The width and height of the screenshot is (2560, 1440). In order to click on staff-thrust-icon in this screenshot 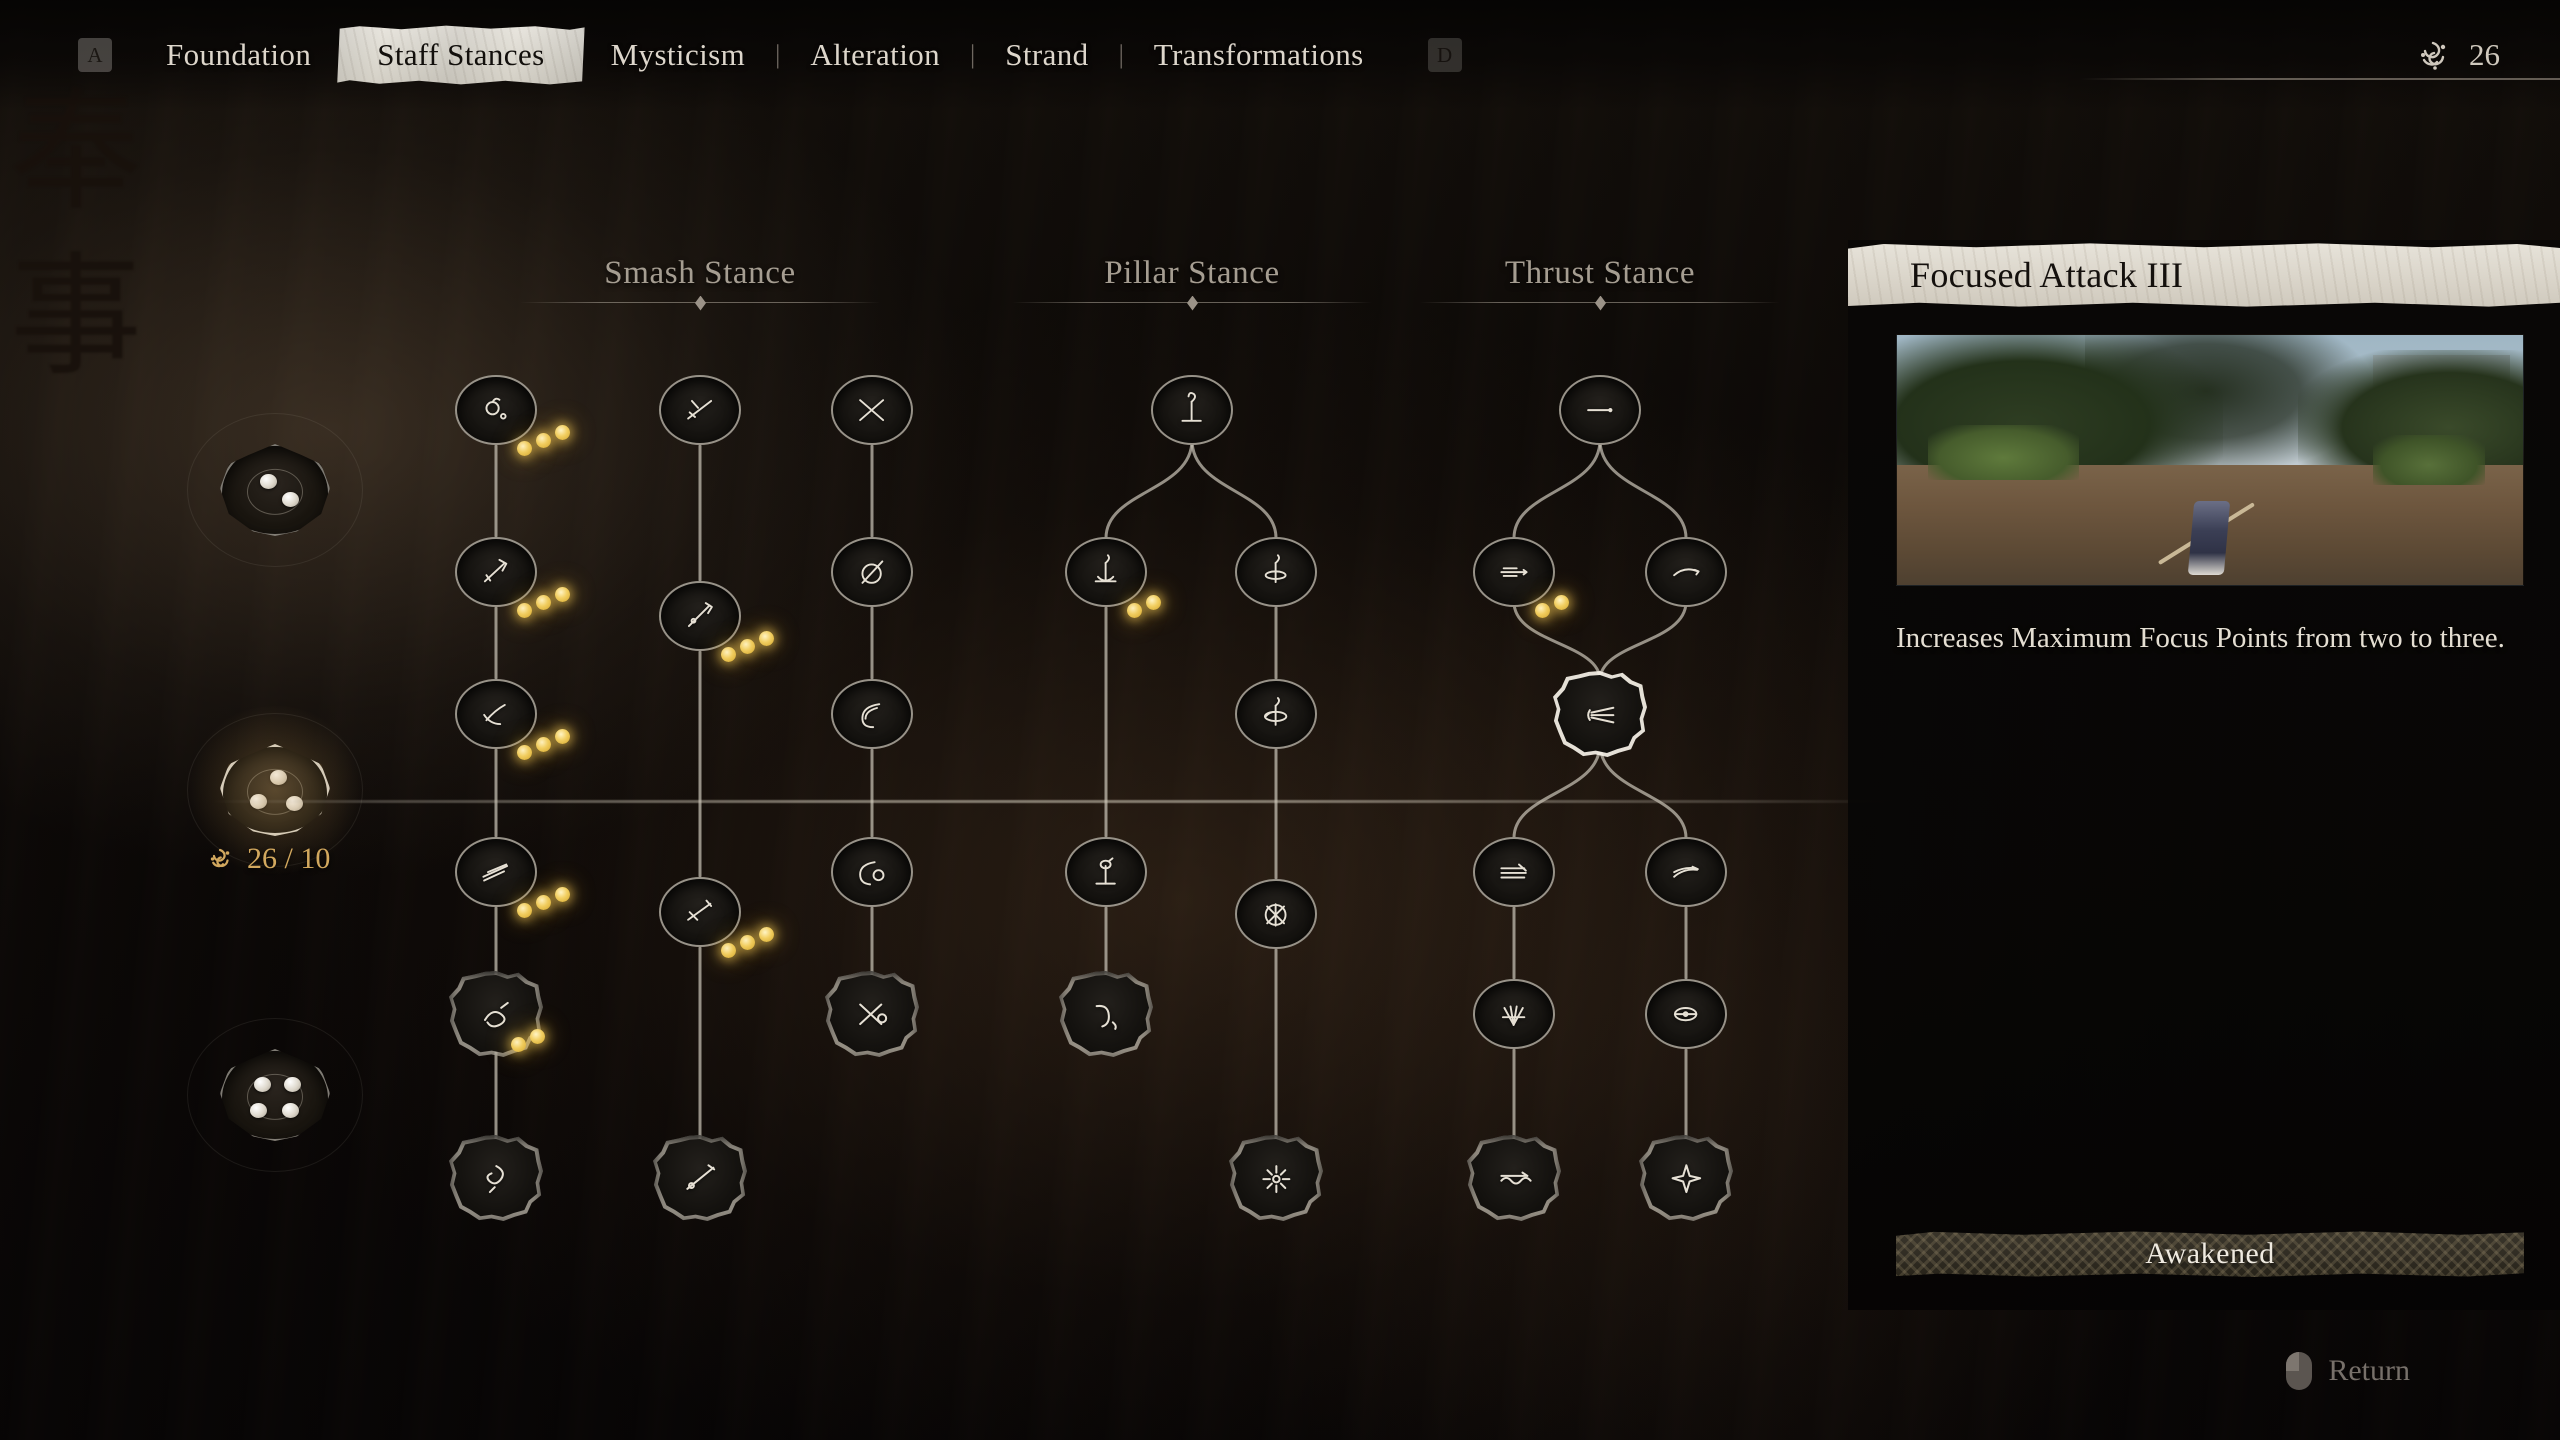, I will do `click(701, 614)`.